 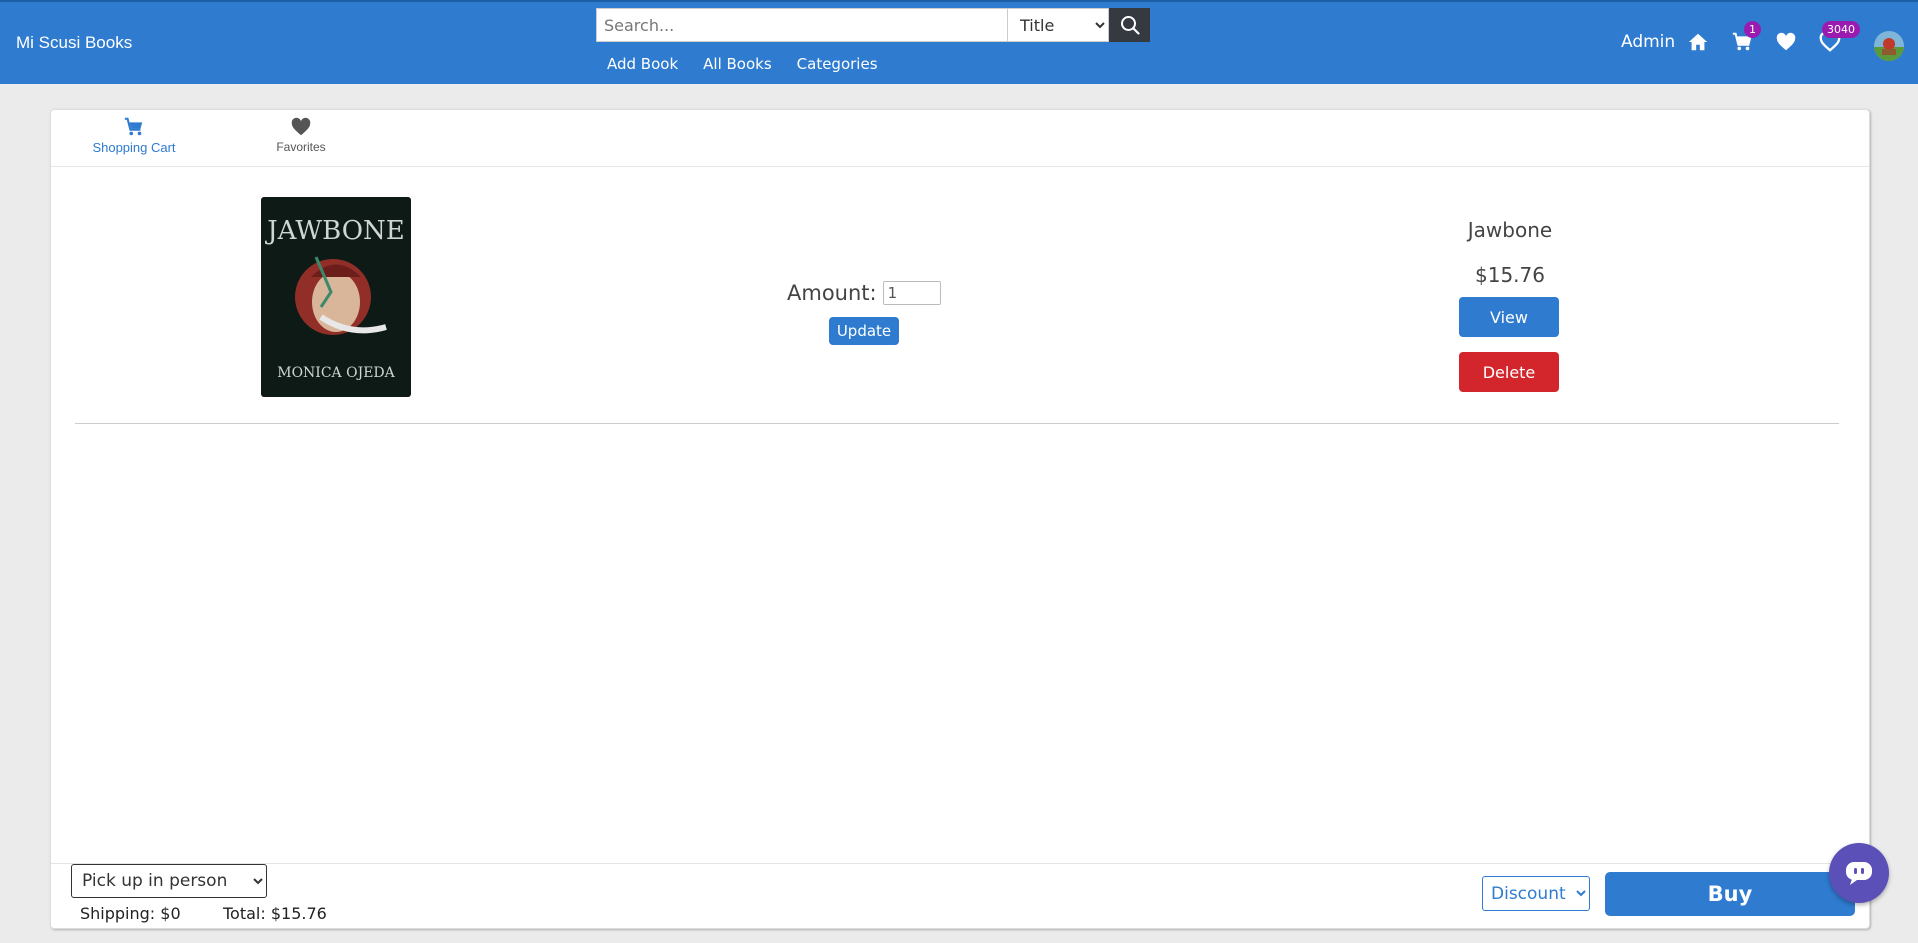 I want to click on amount-input, so click(x=911, y=293).